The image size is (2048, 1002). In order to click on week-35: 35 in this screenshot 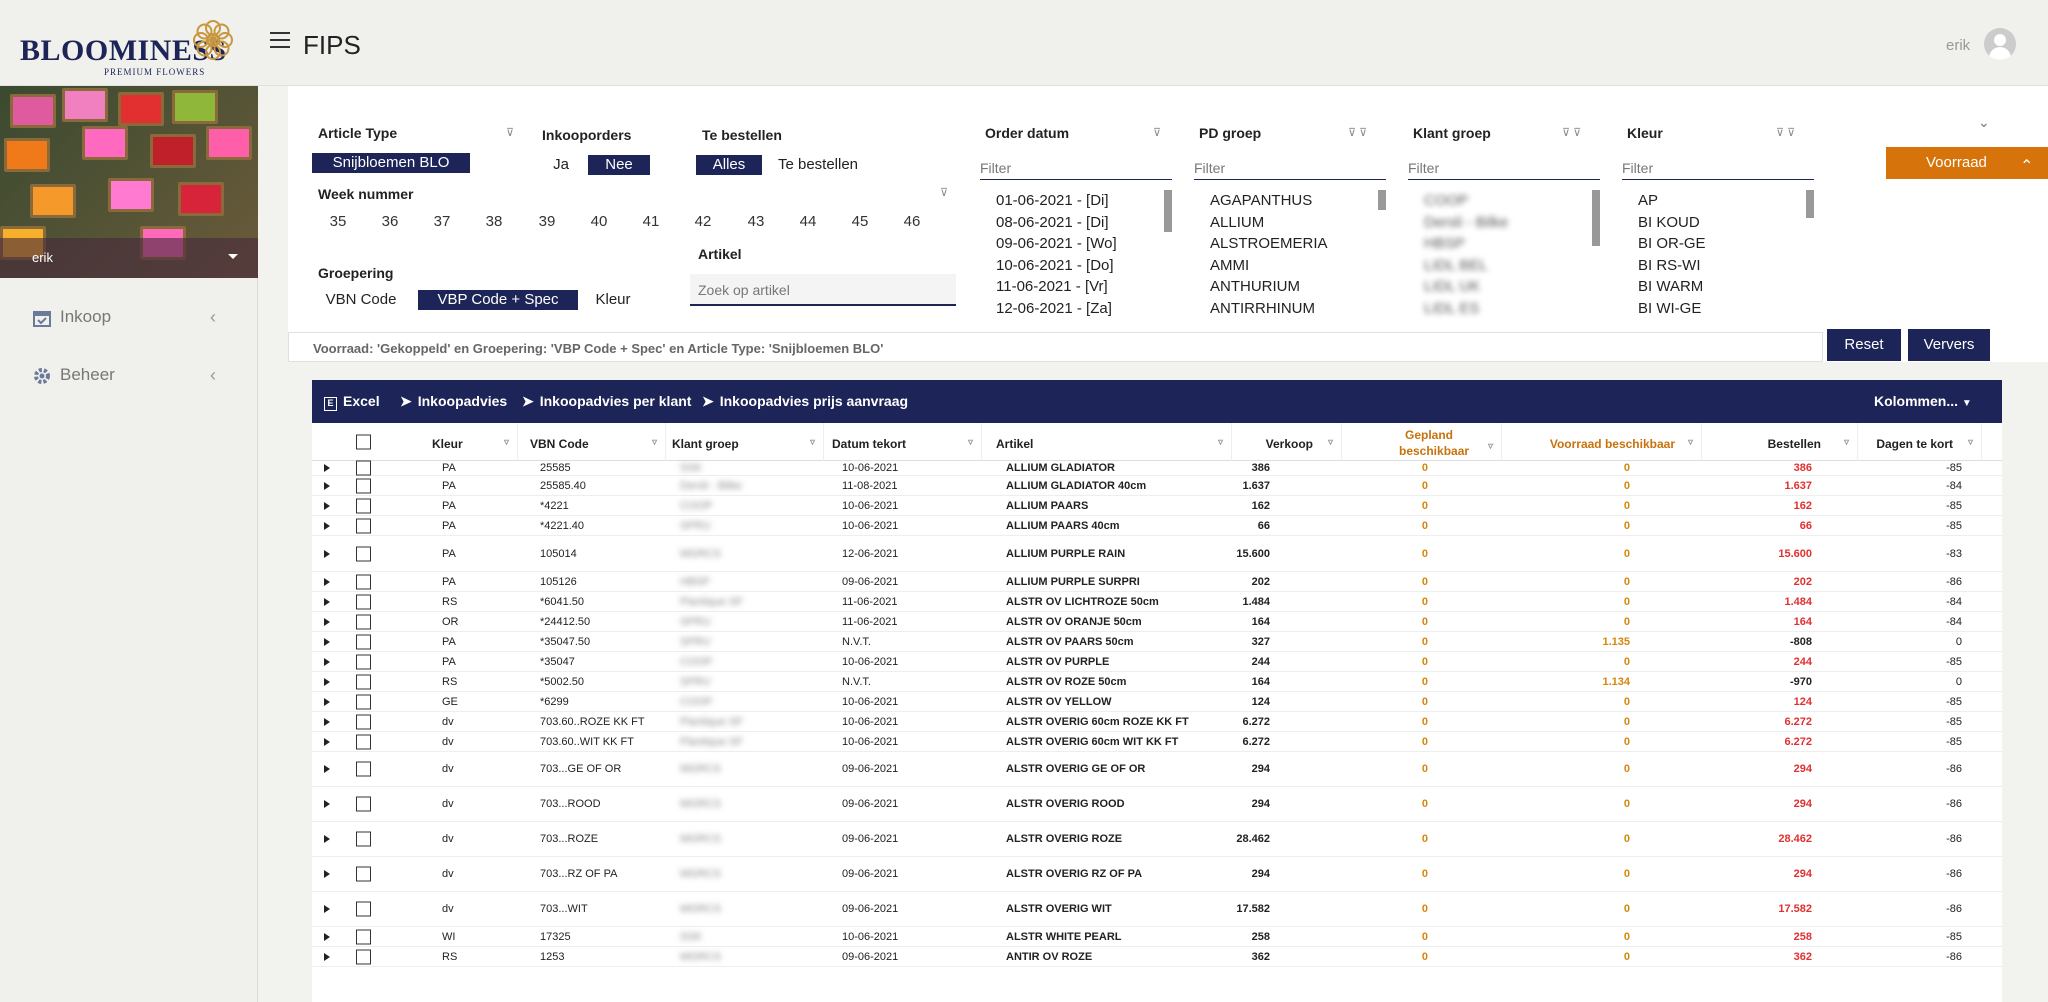, I will do `click(338, 223)`.